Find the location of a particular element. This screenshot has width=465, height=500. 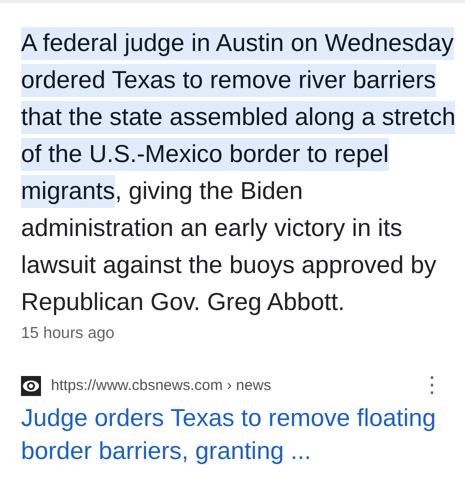

source-url: https://www.cbsnews.com › news is located at coordinates (234, 385).